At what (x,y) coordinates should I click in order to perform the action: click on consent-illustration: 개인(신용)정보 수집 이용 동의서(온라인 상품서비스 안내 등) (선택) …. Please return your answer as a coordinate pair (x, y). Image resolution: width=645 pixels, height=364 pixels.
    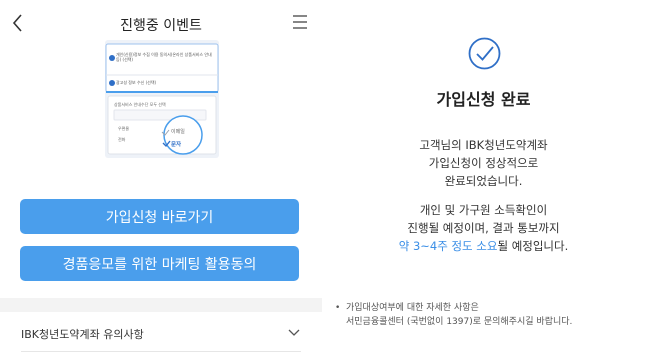
    Looking at the image, I should click on (162, 99).